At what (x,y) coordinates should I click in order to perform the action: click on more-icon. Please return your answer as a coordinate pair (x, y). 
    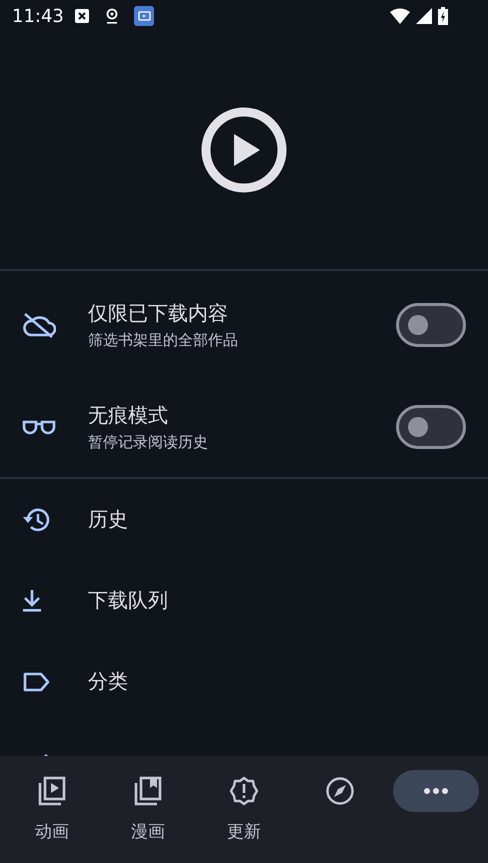
    Looking at the image, I should click on (436, 791).